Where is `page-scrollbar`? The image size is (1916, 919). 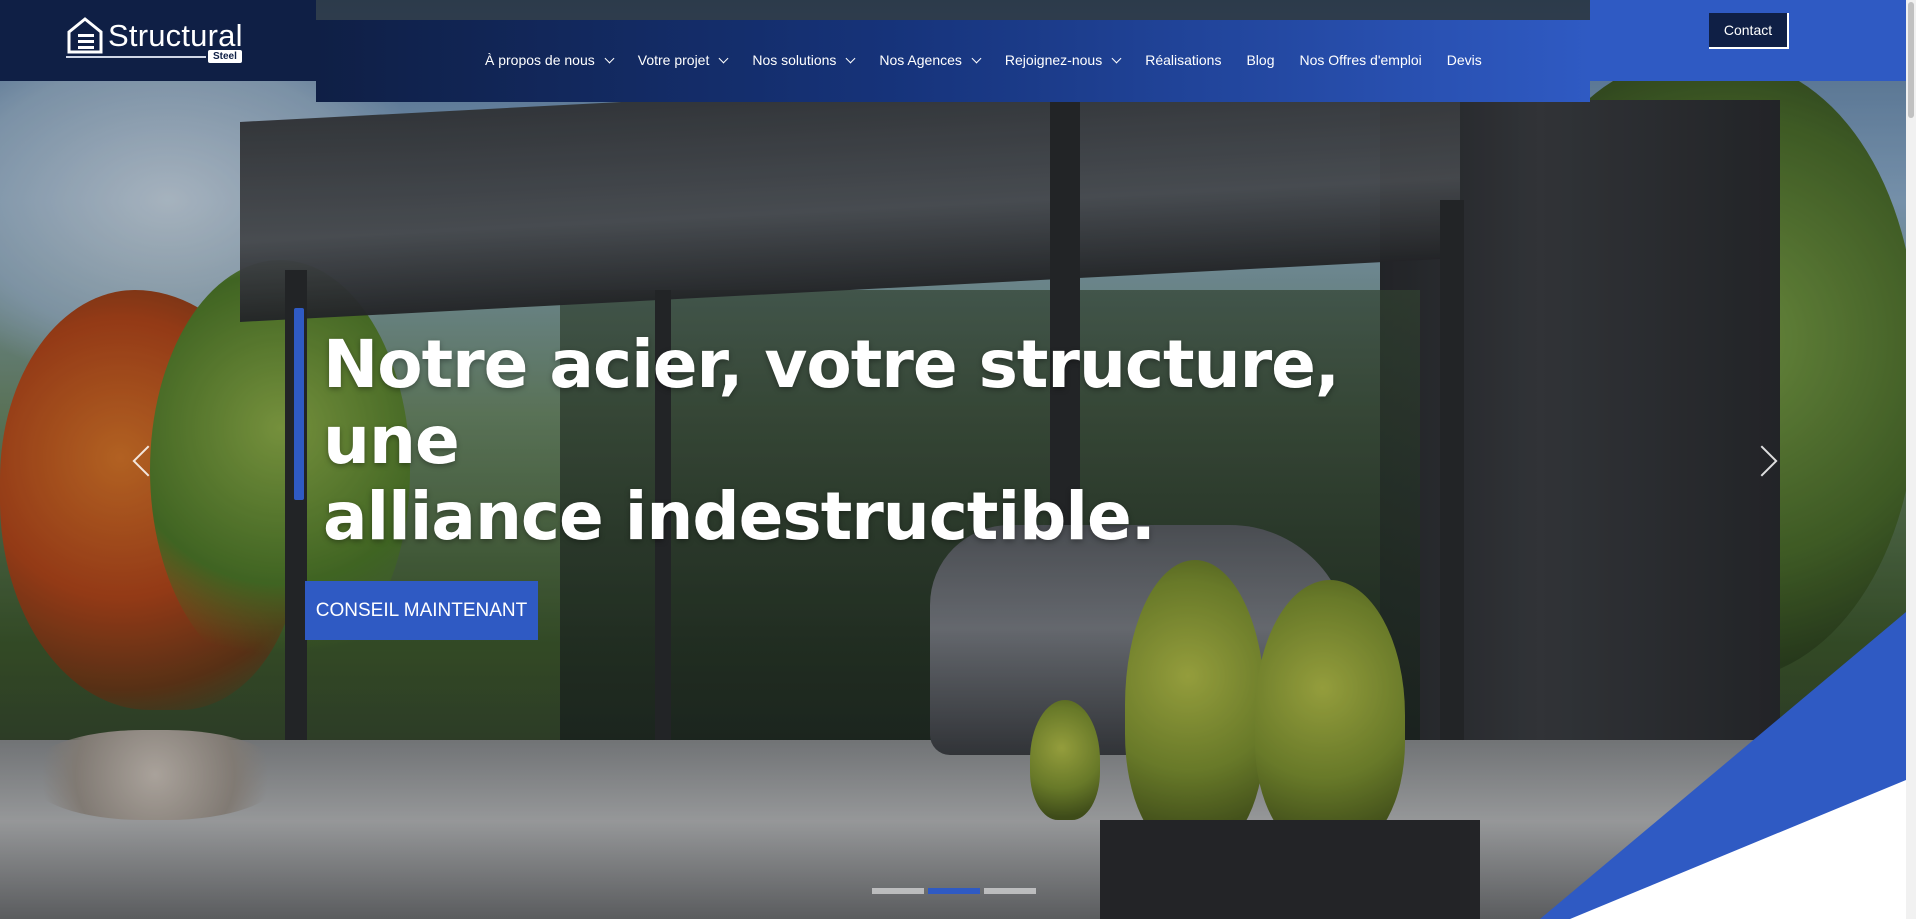 page-scrollbar is located at coordinates (1911, 459).